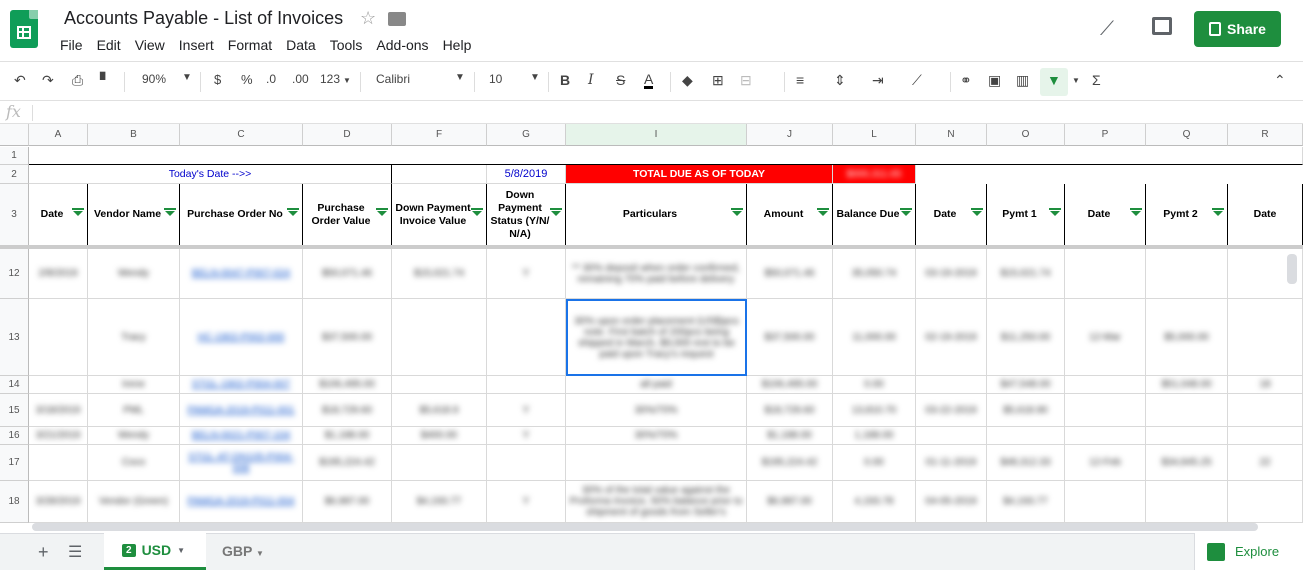 This screenshot has width=1303, height=570. I want to click on all-sheets-icon: ☰, so click(75, 552).